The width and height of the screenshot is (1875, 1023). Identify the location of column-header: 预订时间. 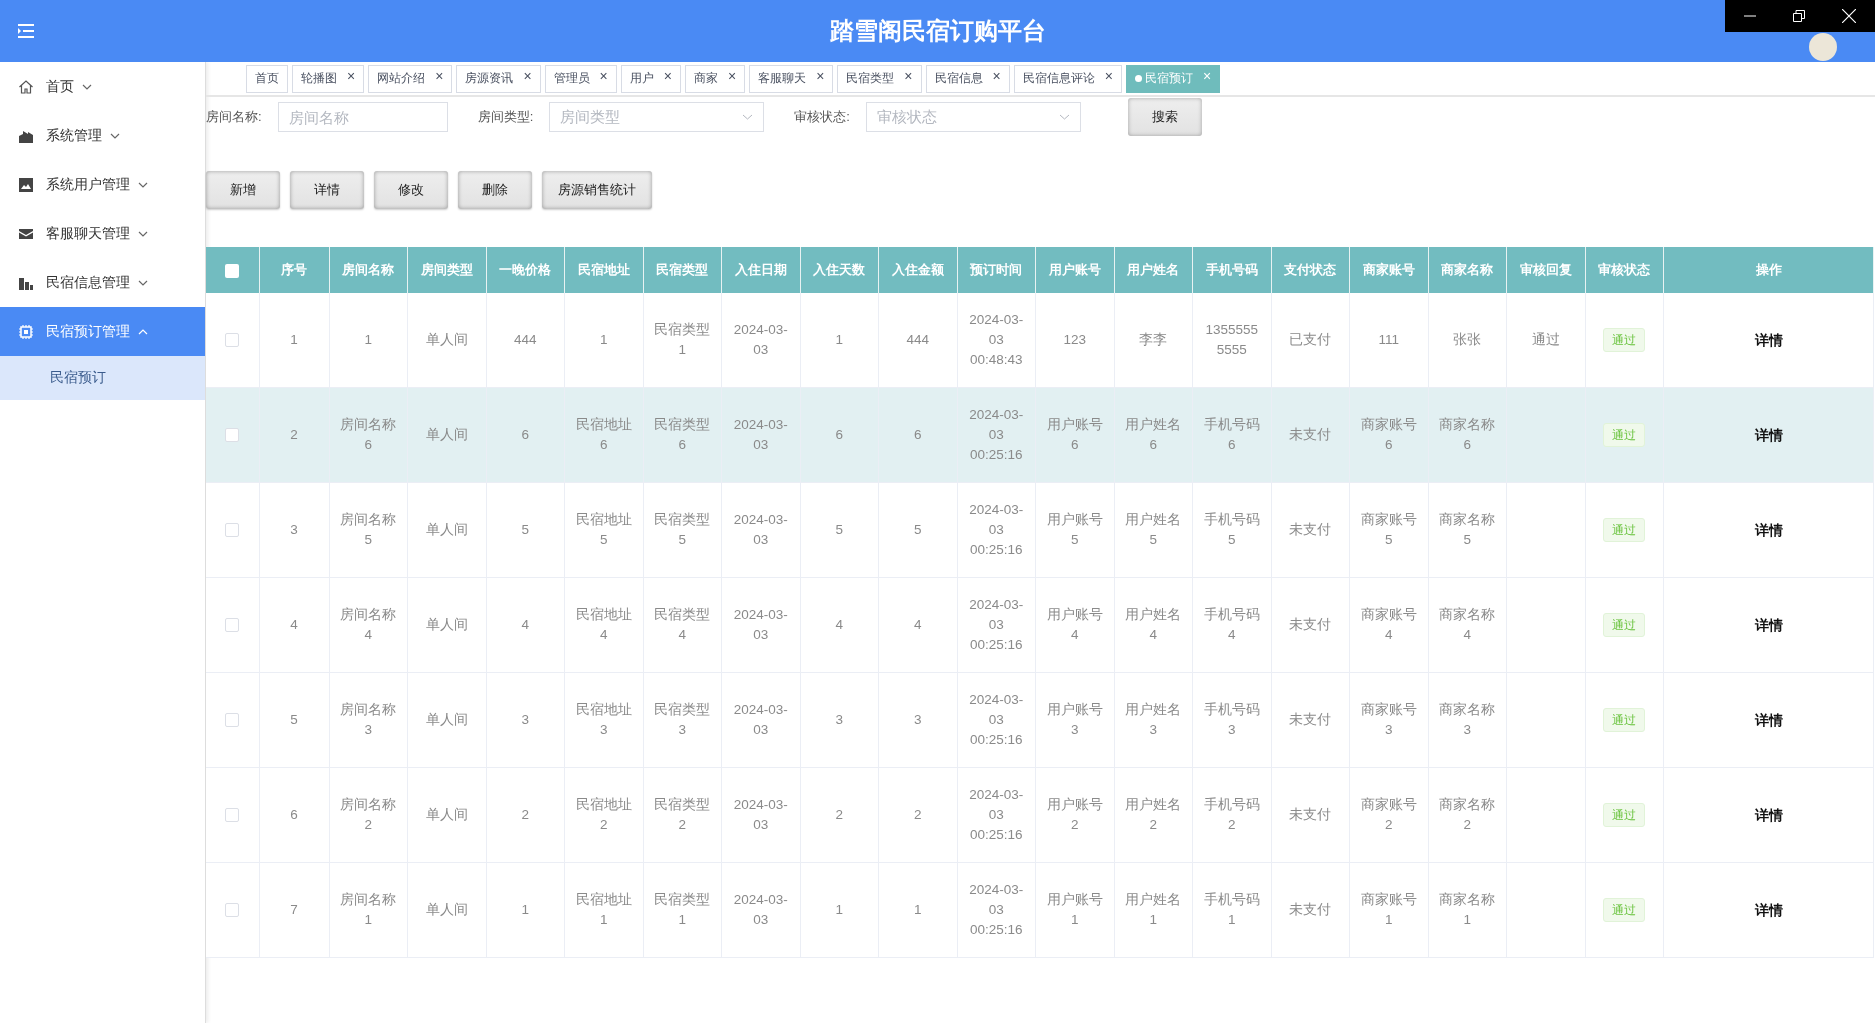
(996, 270).